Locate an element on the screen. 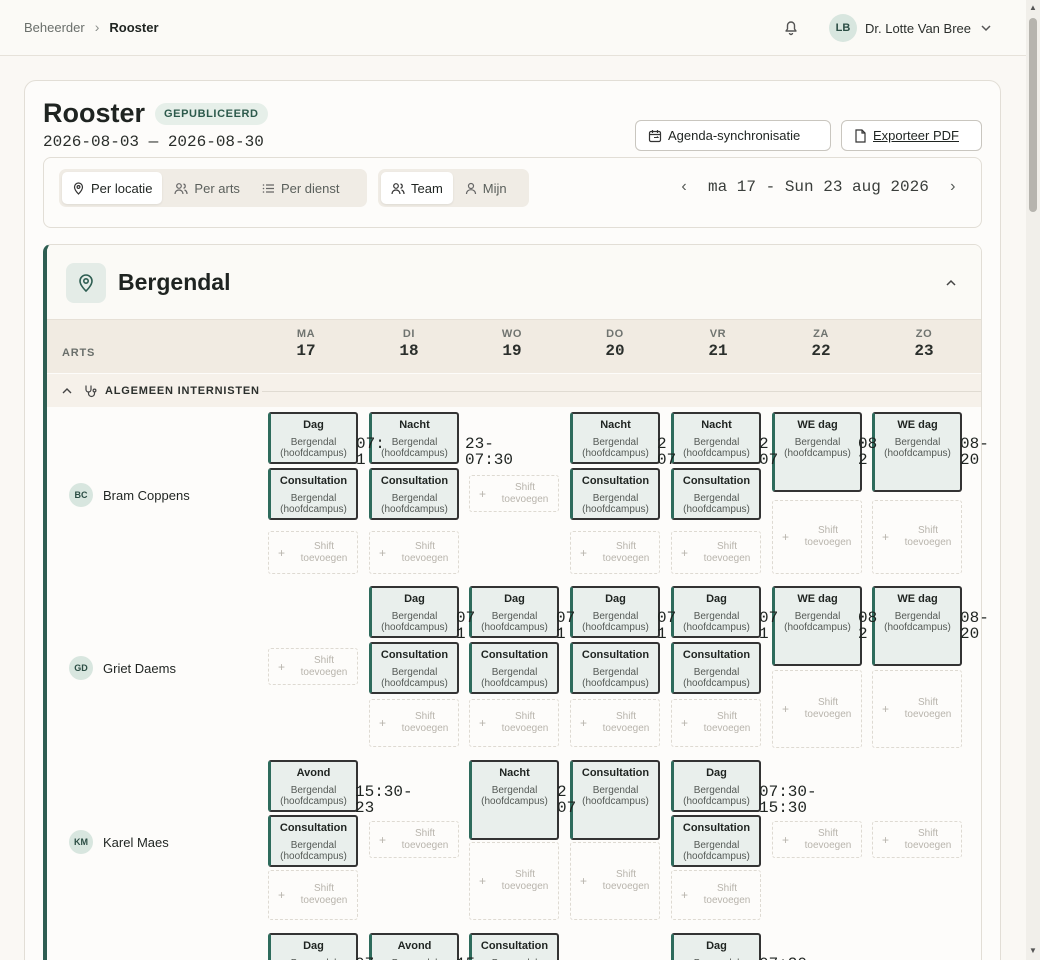 The height and width of the screenshot is (960, 1040). calendar-sync-button: Agenda-synchronisatie is located at coordinates (733, 135).